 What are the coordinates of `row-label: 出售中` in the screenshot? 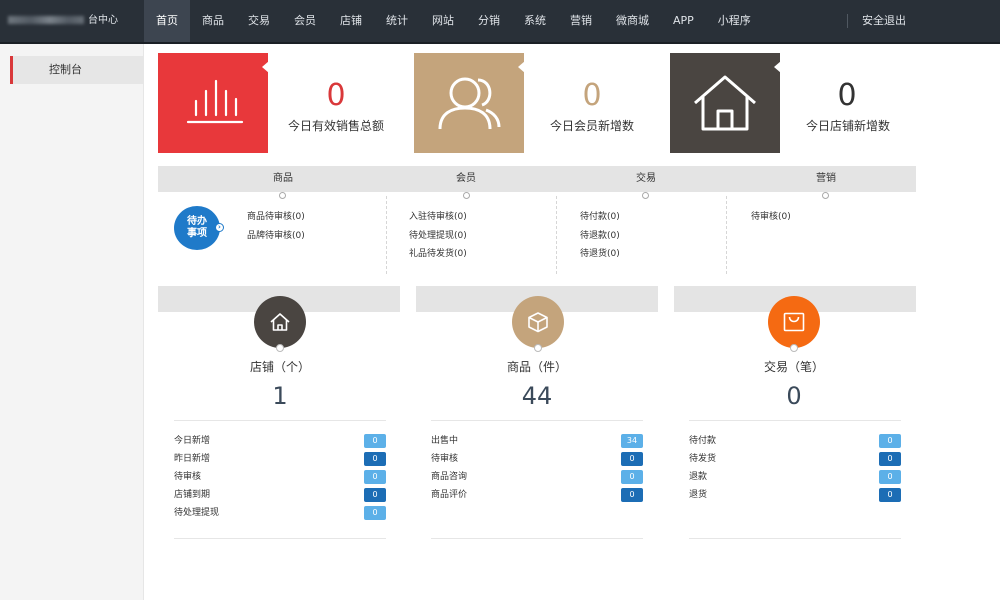 It's located at (445, 441).